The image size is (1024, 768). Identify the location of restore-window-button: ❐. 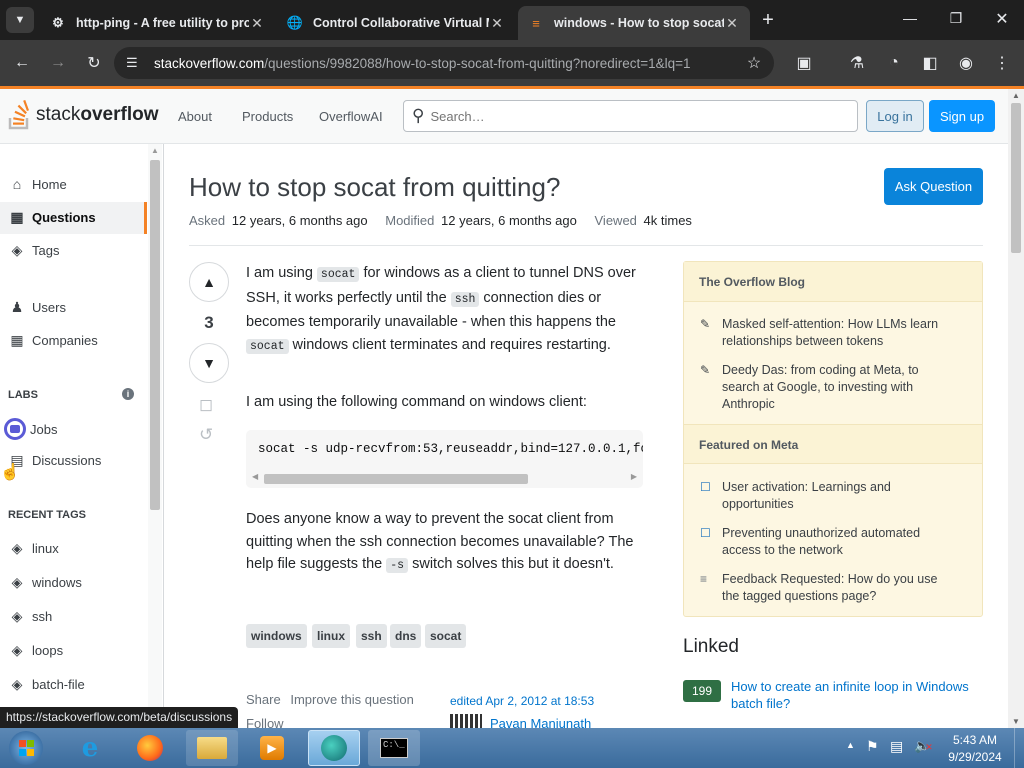
(956, 18).